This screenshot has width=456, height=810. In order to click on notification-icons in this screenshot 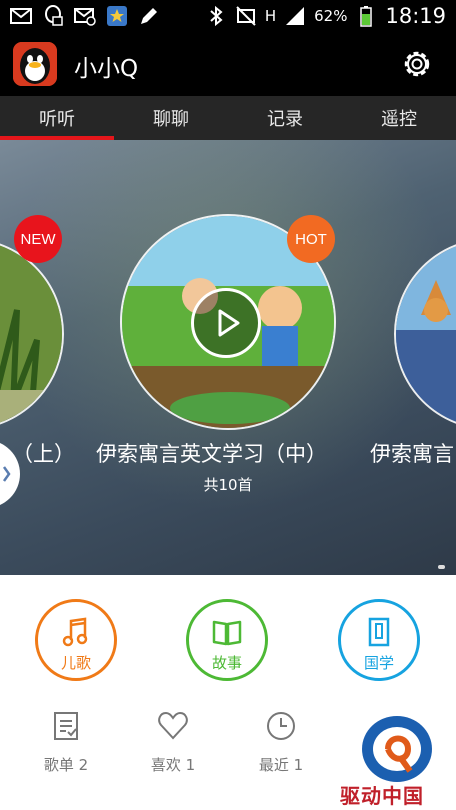, I will do `click(85, 16)`.